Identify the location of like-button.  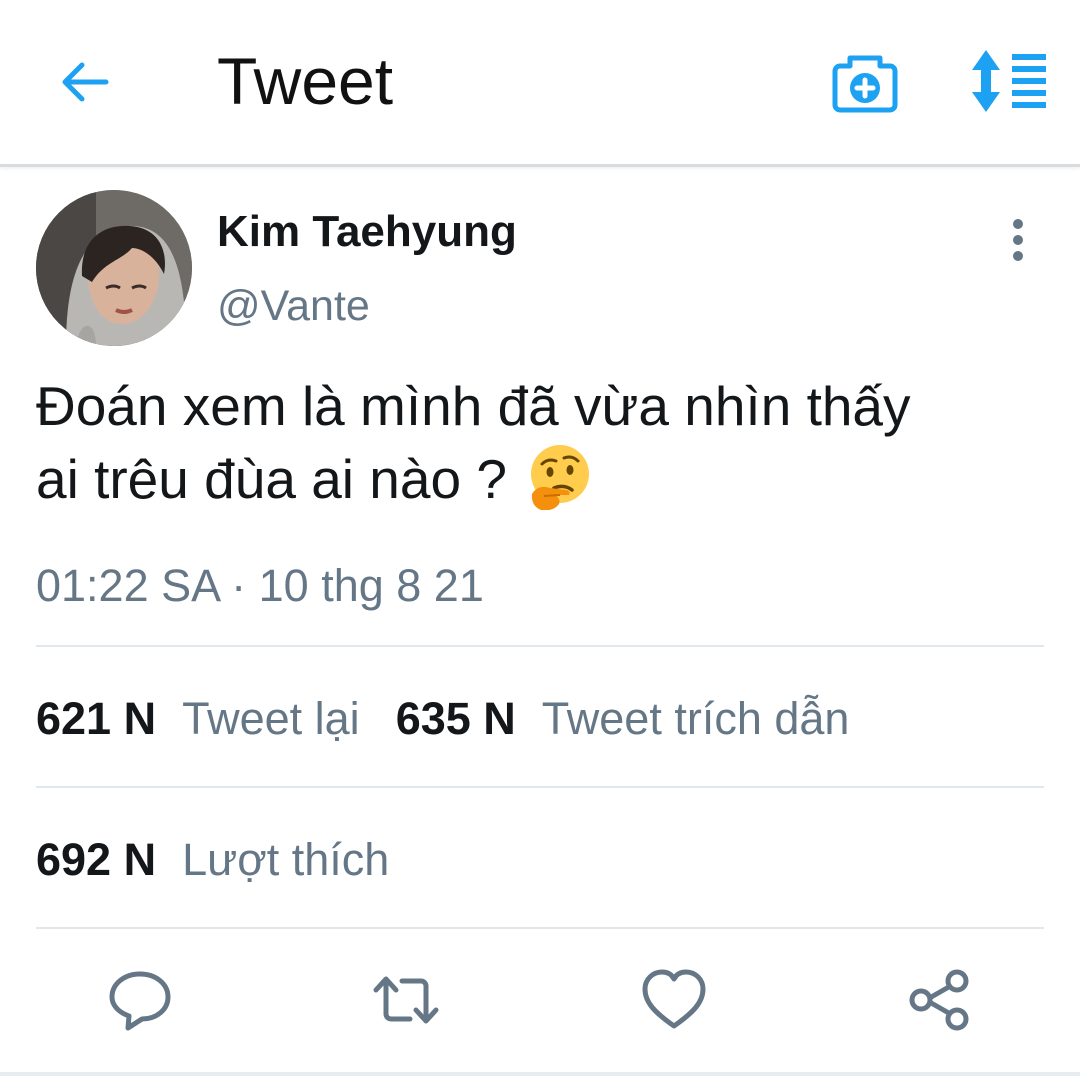
(674, 1000).